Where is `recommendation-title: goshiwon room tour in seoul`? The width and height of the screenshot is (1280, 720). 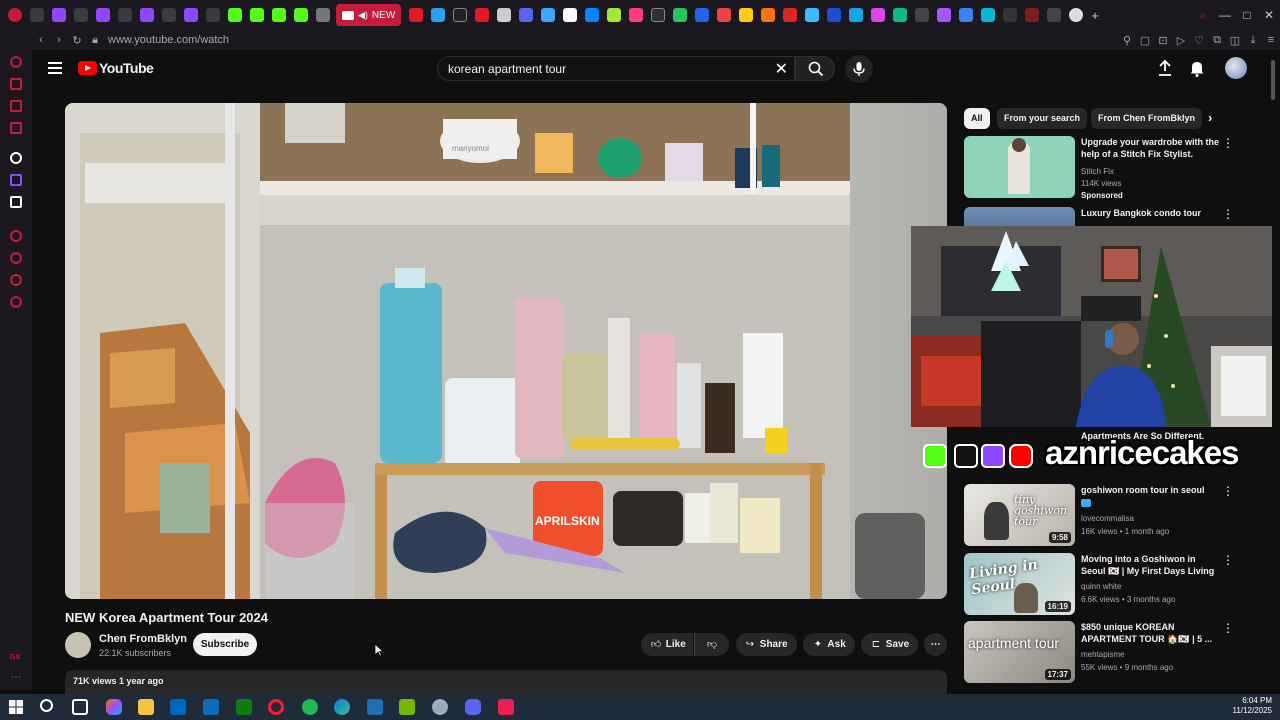
recommendation-title: goshiwon room tour in seoul is located at coordinates (1151, 490).